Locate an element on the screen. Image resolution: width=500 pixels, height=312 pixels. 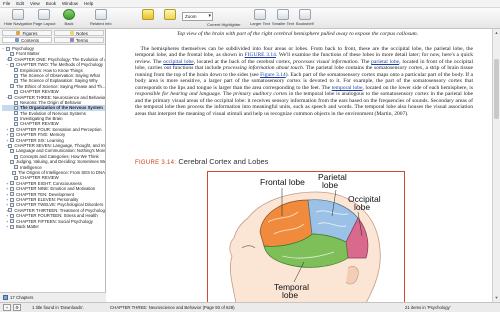
menu-window: Window is located at coordinates (70, 3).